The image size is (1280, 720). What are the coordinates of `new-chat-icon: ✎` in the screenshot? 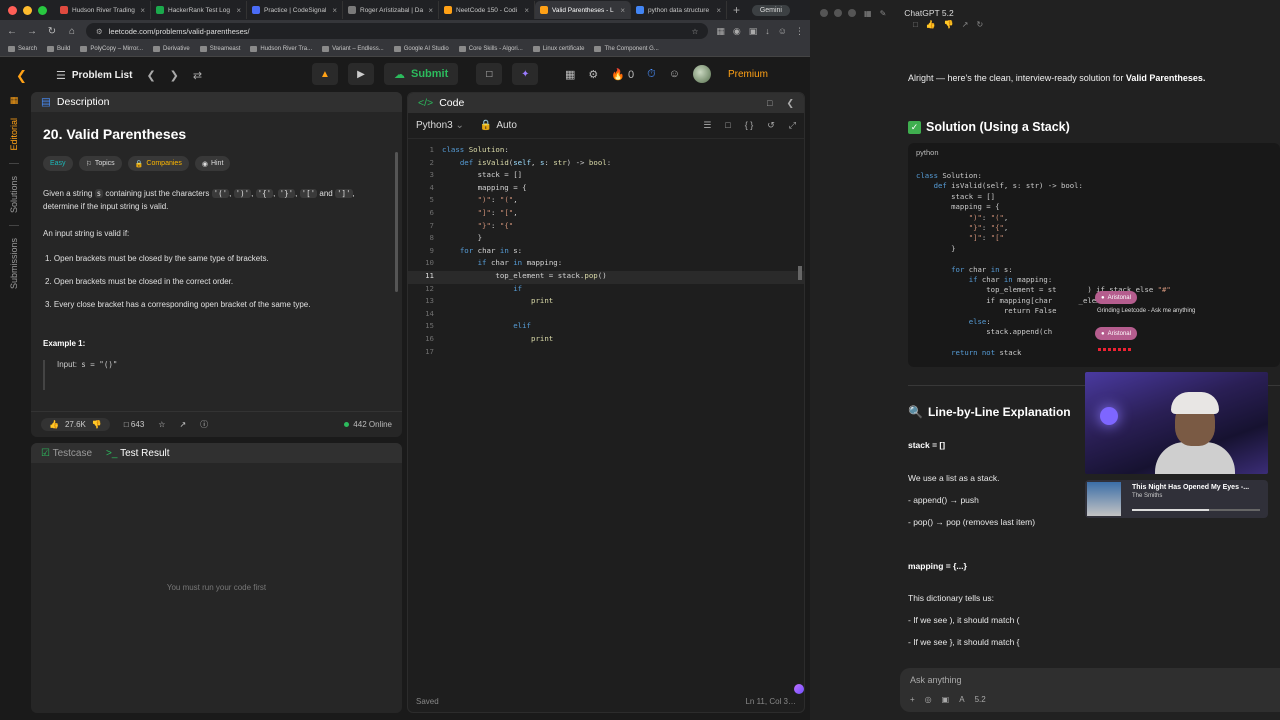 It's located at (883, 13).